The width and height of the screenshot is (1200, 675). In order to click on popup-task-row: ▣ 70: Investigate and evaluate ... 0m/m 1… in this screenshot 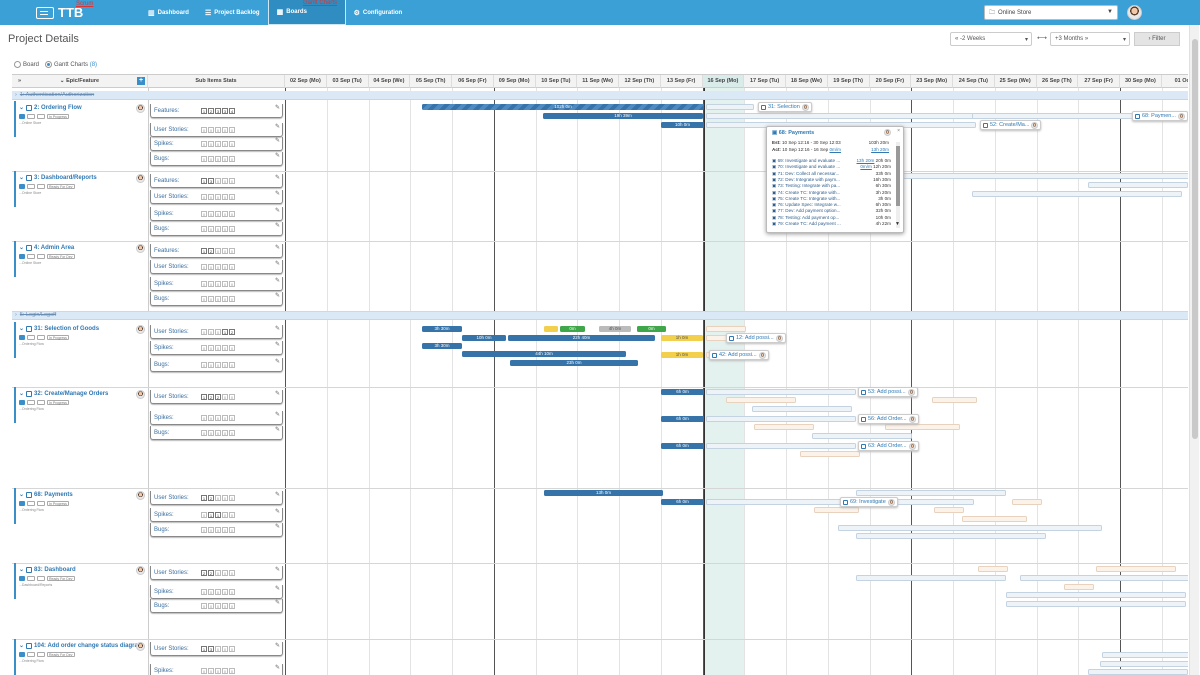, I will do `click(831, 167)`.